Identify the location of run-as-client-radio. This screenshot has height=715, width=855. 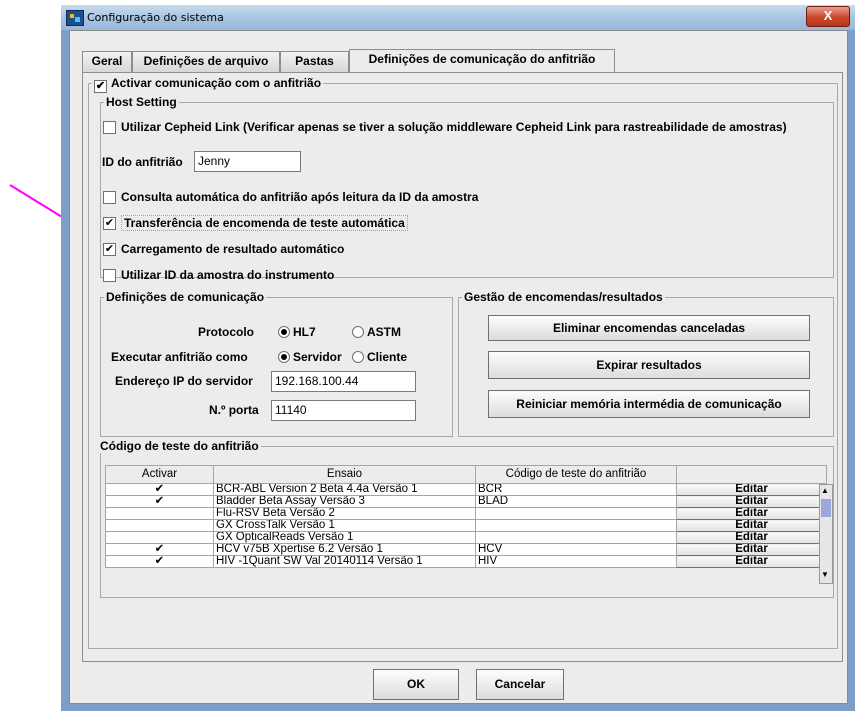
(358, 357).